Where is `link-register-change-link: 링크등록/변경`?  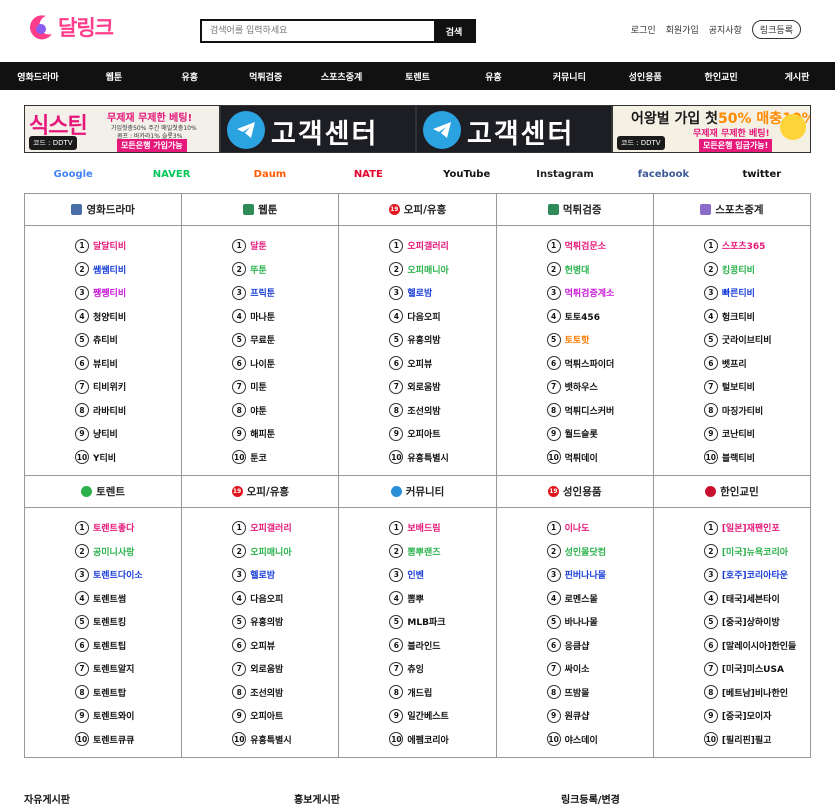
link-register-change-link: 링크등록/변경 is located at coordinates (590, 800).